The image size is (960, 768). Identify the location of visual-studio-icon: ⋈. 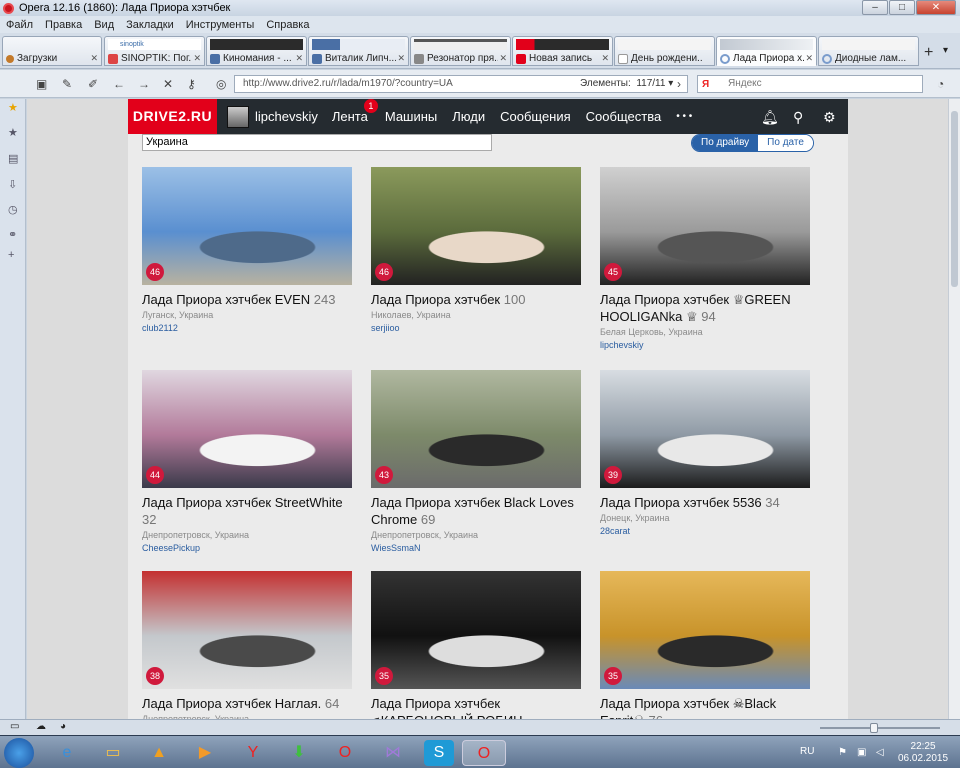
(393, 753).